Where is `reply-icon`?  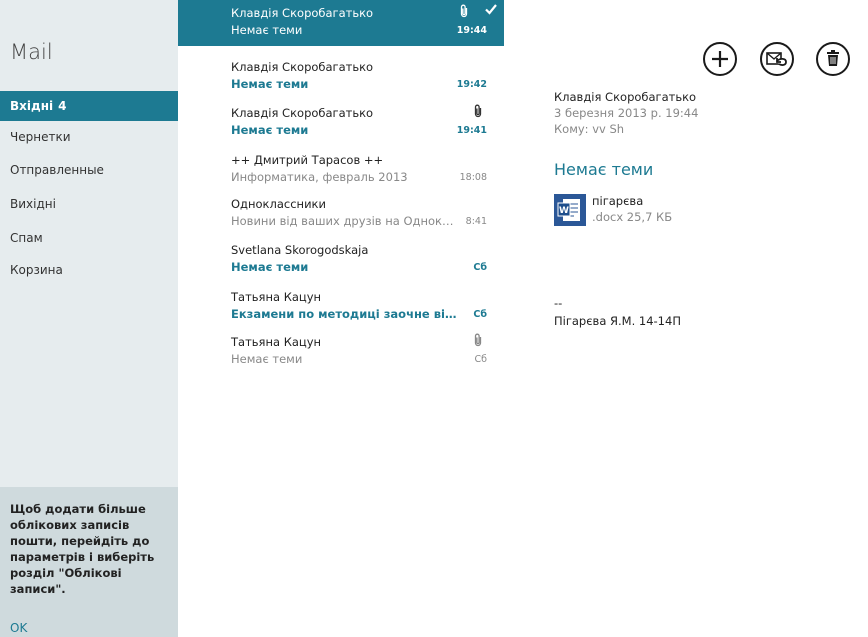
reply-icon is located at coordinates (776, 59).